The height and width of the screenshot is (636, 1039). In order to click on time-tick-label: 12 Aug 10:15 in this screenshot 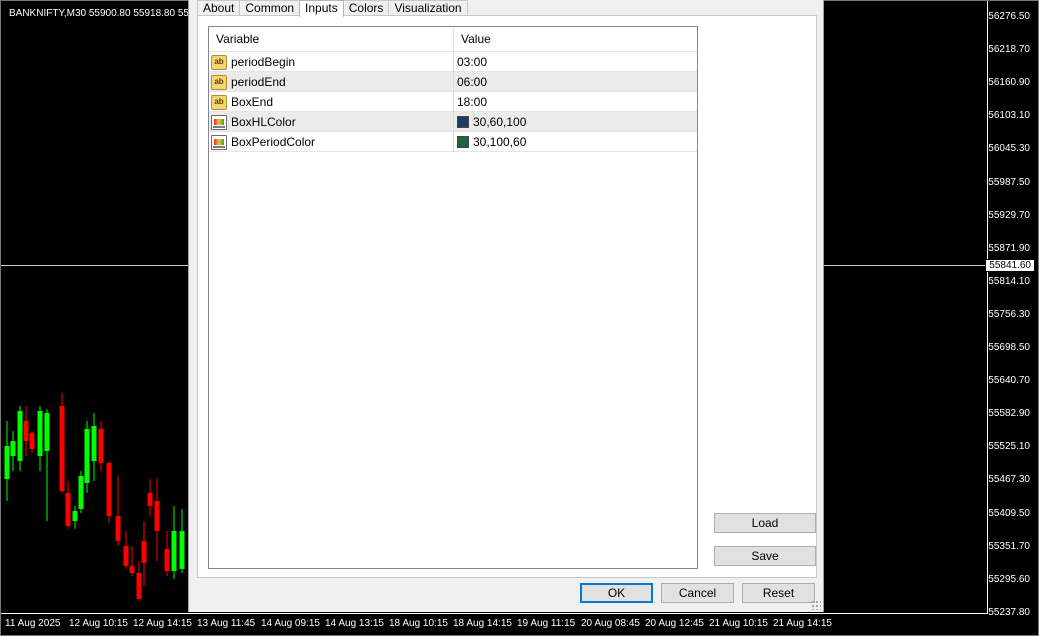, I will do `click(98, 623)`.